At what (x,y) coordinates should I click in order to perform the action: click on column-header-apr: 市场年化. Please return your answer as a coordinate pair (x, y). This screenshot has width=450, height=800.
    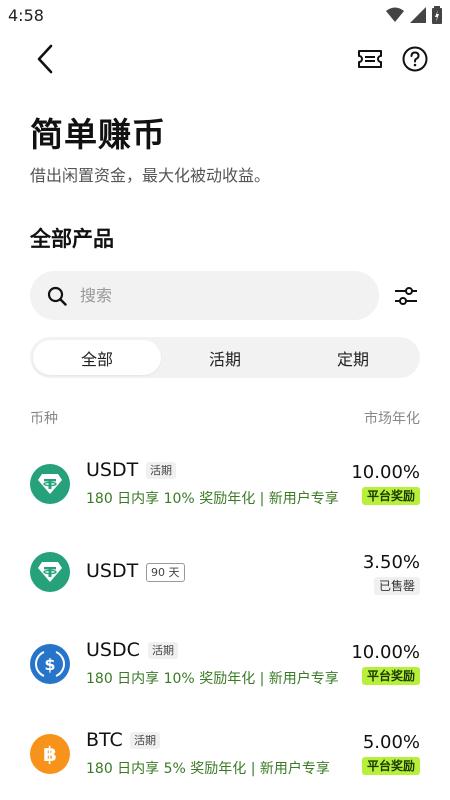
    Looking at the image, I should click on (392, 418).